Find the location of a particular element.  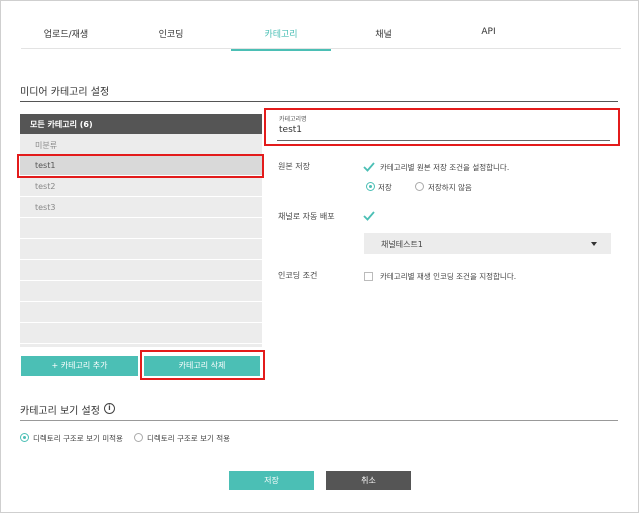

channel-select: 채널테스트1 is located at coordinates (487, 243).